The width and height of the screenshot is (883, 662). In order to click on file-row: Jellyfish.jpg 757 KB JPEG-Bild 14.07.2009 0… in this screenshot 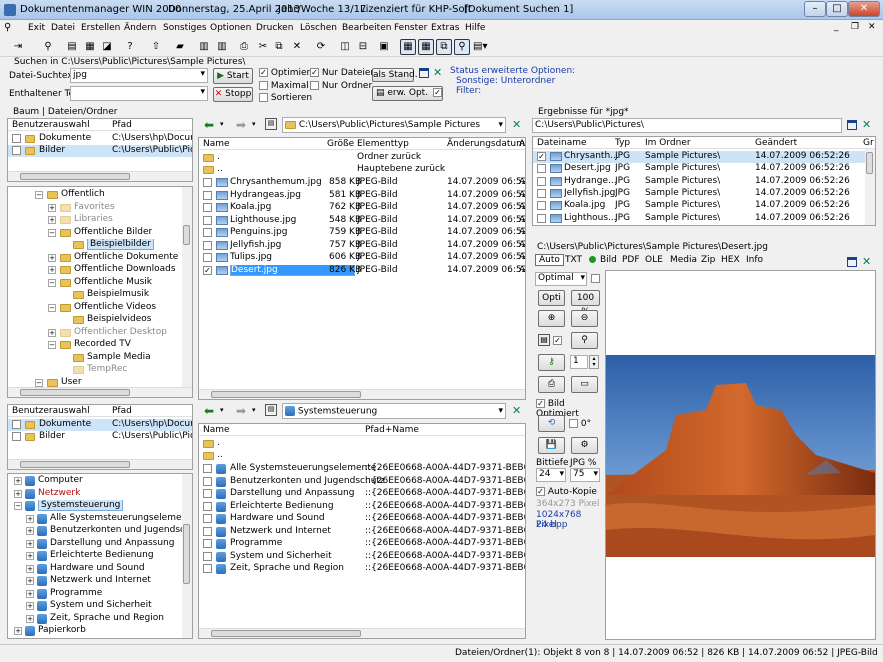, I will do `click(362, 246)`.